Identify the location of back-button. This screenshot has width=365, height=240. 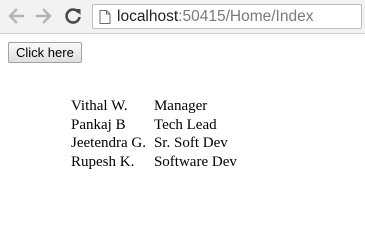
(16, 16).